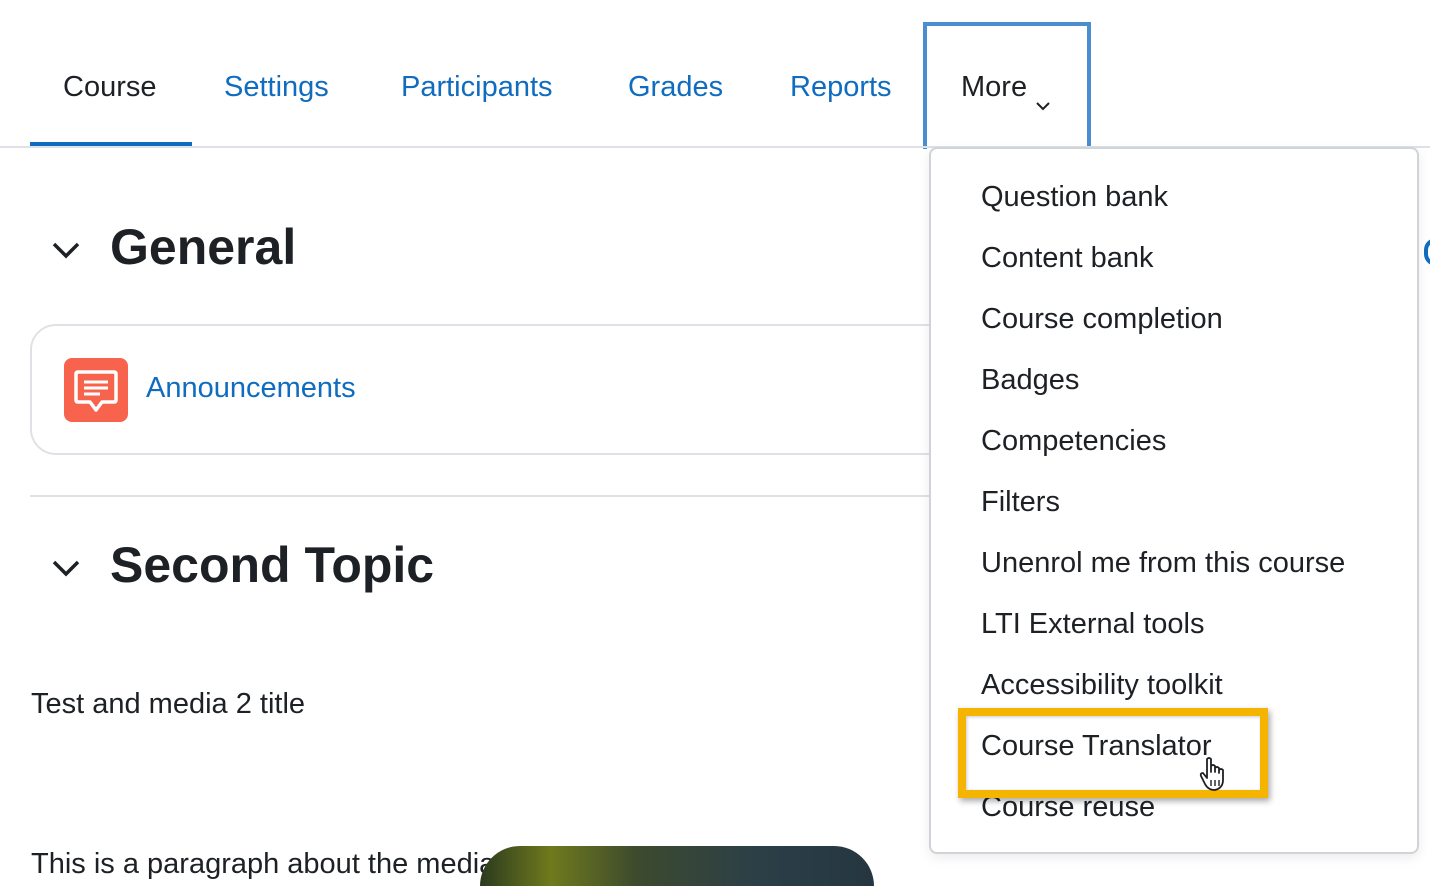 The image size is (1430, 886). I want to click on menu-item-lti-external-tools: LTI External tools, so click(1093, 624).